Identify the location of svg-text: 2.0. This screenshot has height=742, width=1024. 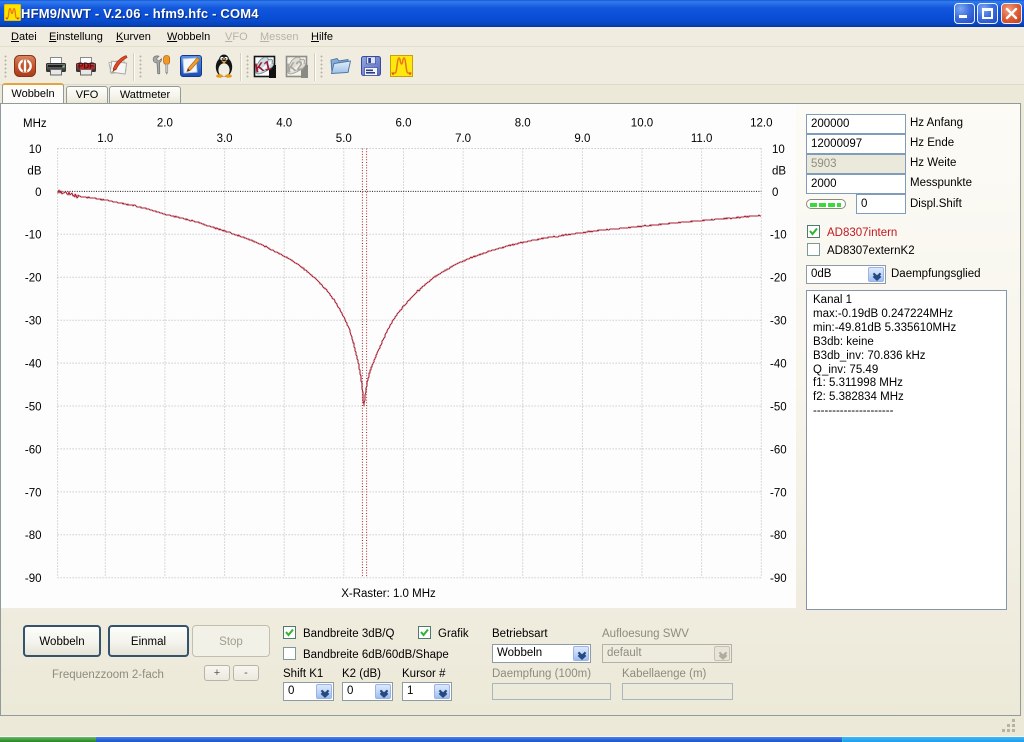
(165, 124).